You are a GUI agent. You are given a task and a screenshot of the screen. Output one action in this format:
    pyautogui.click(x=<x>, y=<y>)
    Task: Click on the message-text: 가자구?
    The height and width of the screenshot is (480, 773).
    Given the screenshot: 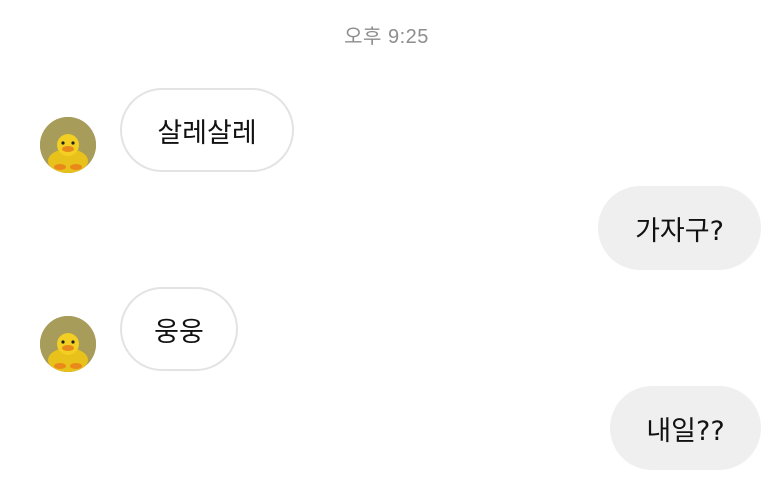 What is the action you would take?
    pyautogui.click(x=679, y=231)
    